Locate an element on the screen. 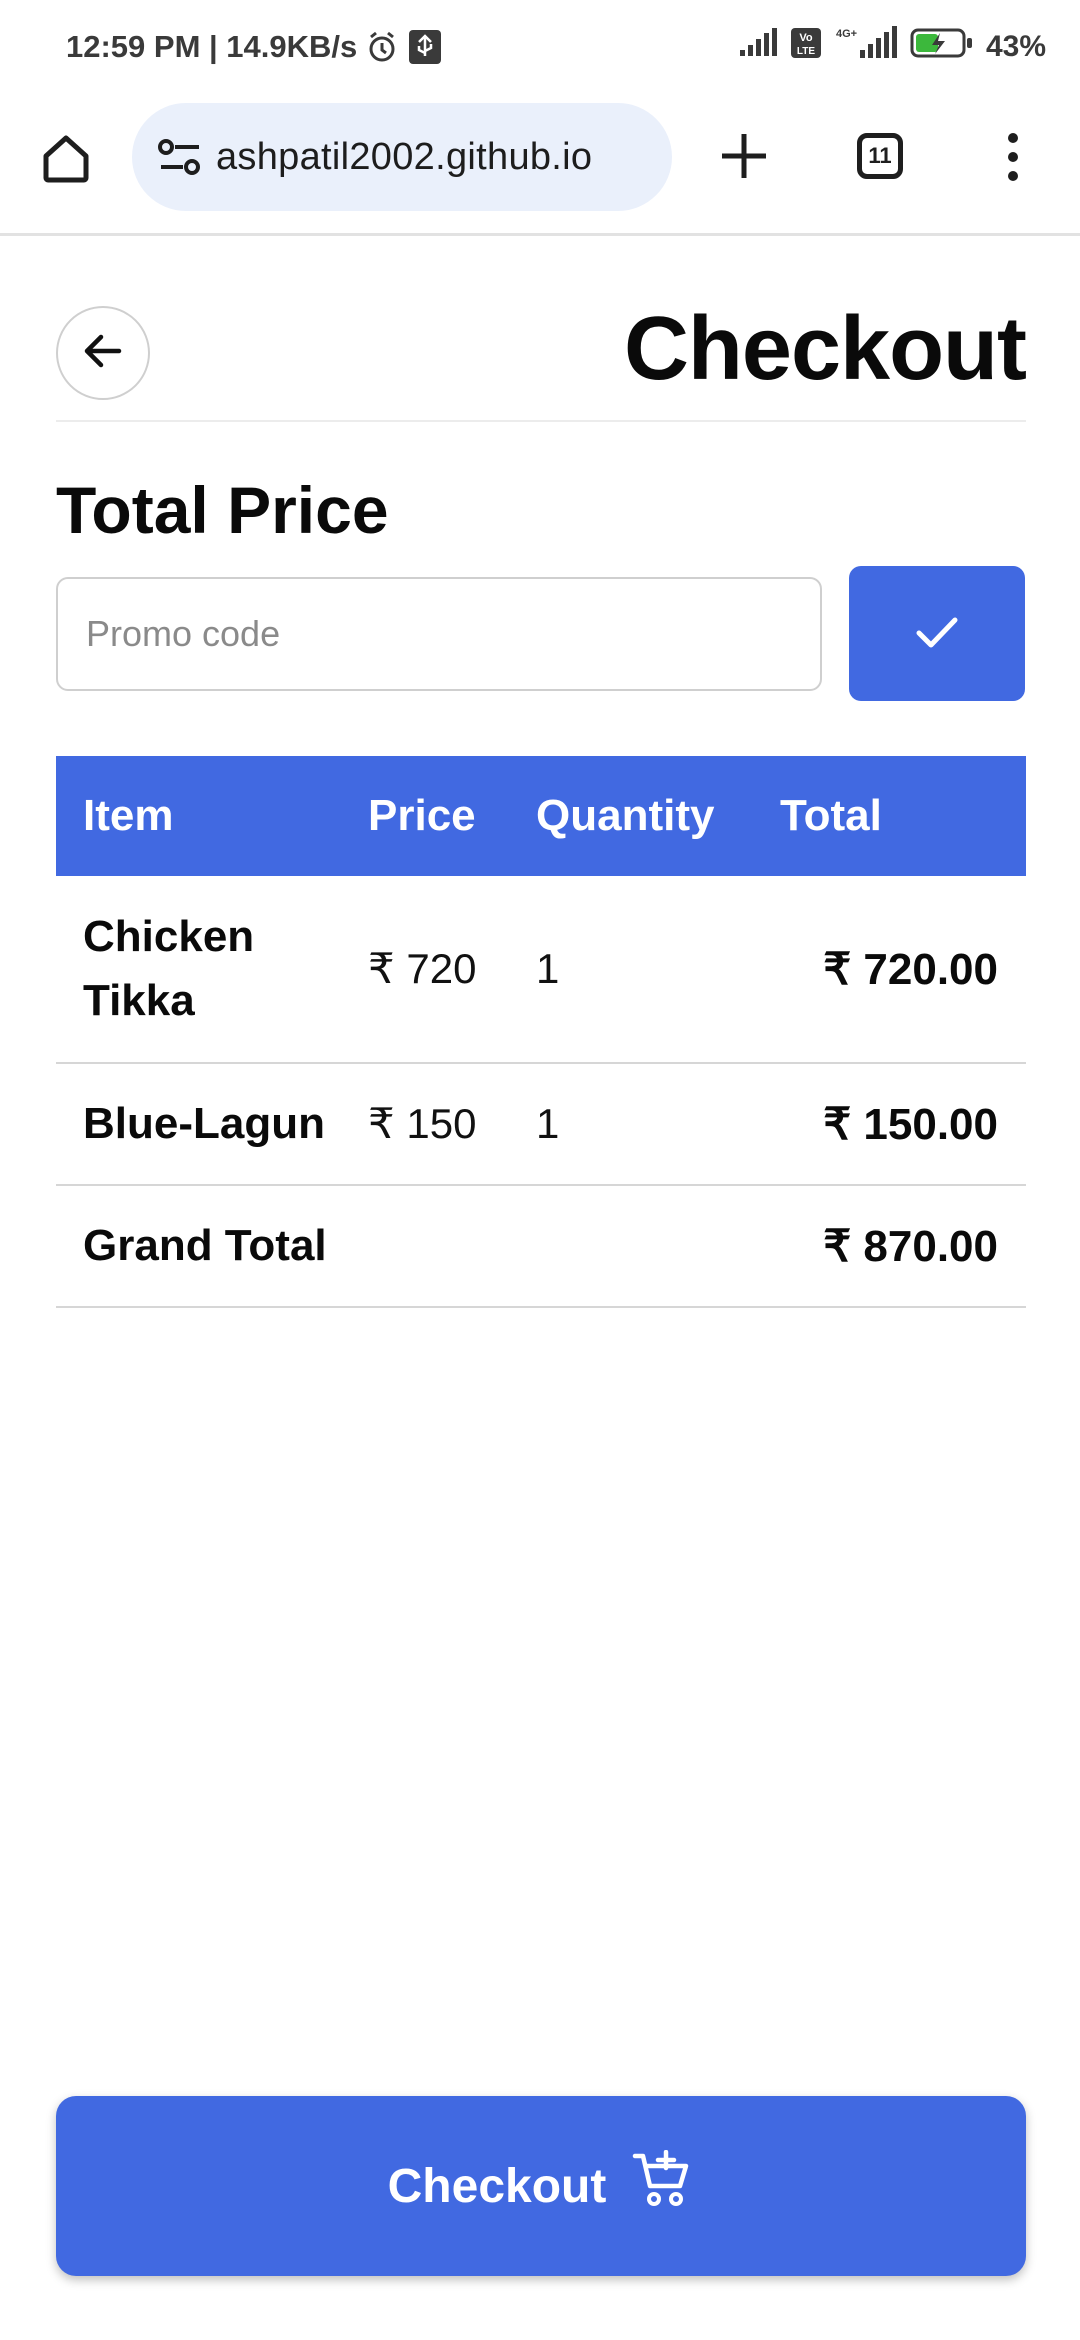 This screenshot has height=2340, width=1080. more-vert-icon is located at coordinates (1013, 157).